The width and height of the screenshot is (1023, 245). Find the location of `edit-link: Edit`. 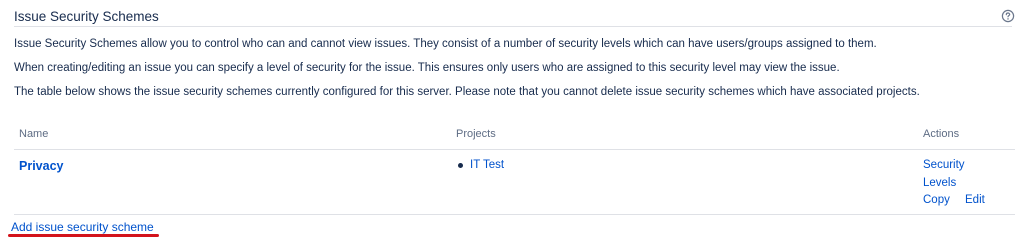

edit-link: Edit is located at coordinates (975, 200).